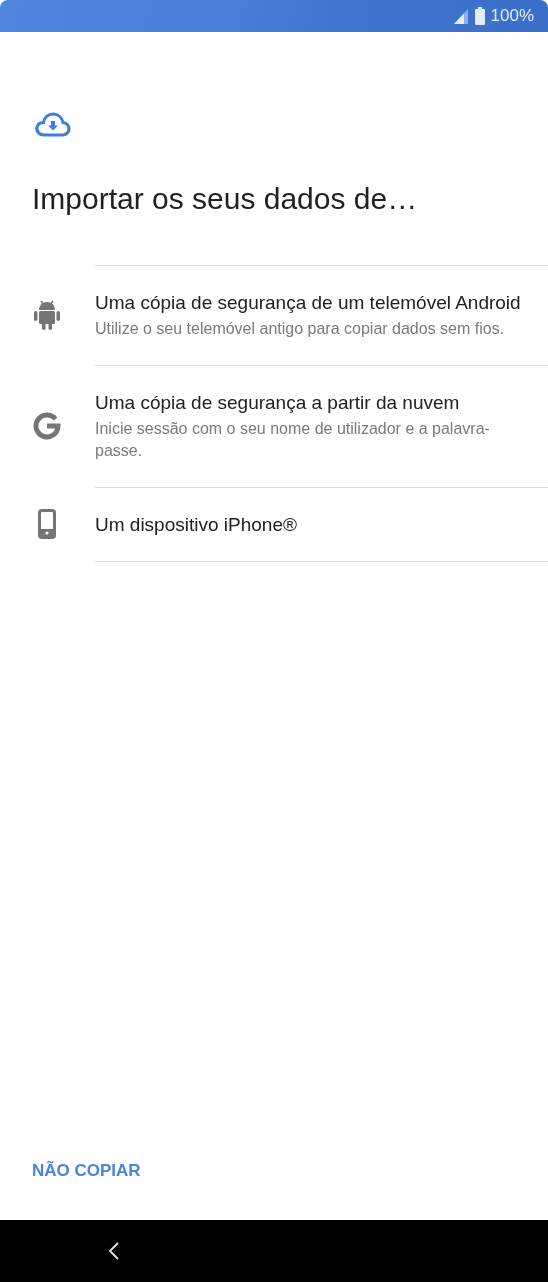  What do you see at coordinates (278, 402) in the screenshot?
I see `option-title: Uma cópia de segurança a partir da nuvem` at bounding box center [278, 402].